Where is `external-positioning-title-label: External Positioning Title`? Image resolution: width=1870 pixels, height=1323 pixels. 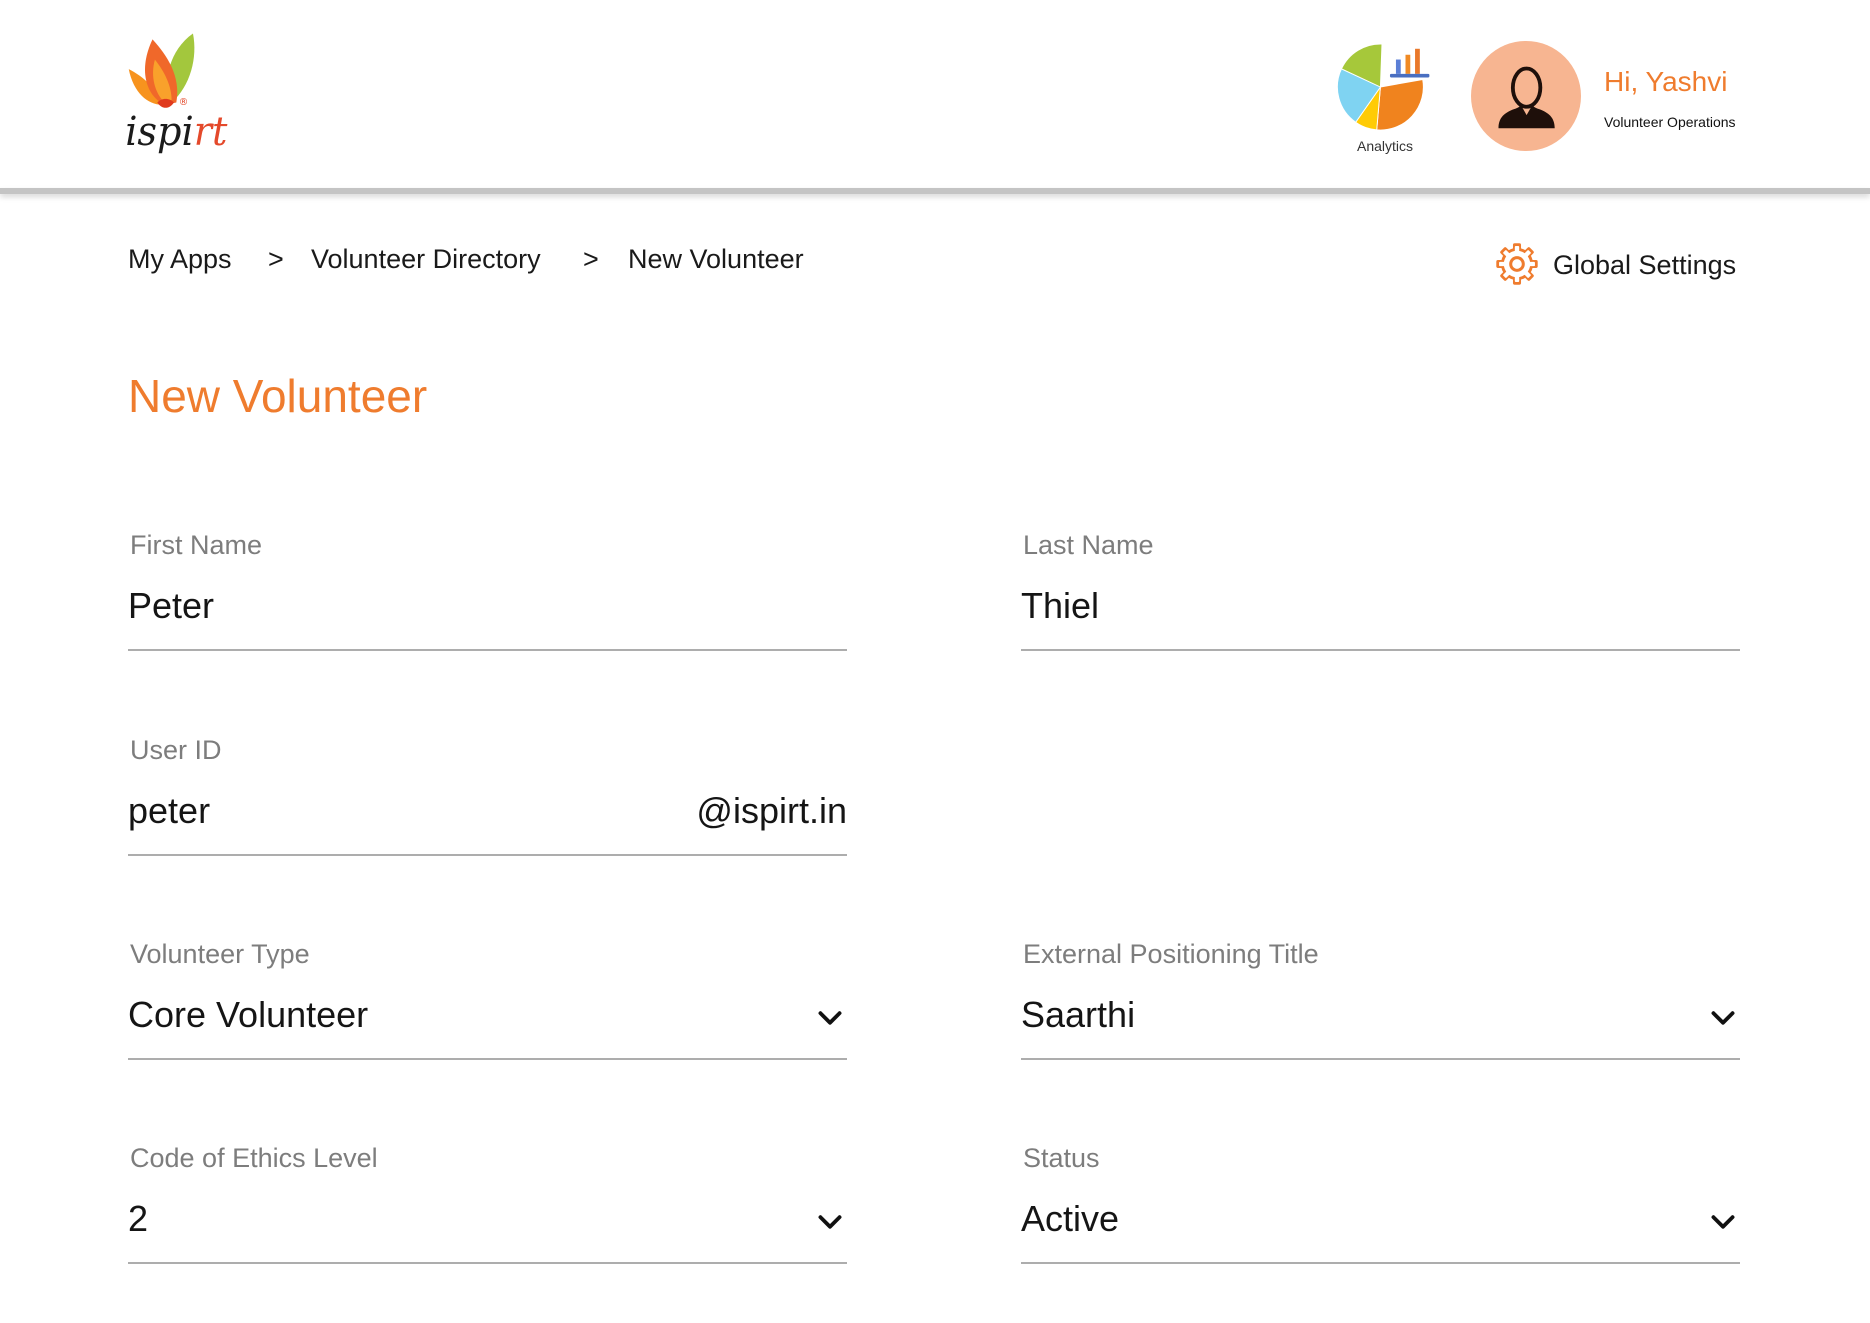
external-positioning-title-label: External Positioning Title is located at coordinates (1171, 954).